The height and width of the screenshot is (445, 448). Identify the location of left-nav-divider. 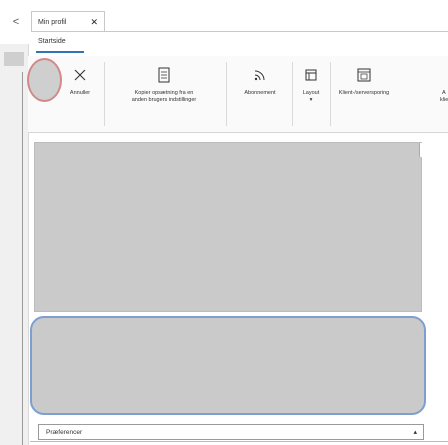
(22, 258).